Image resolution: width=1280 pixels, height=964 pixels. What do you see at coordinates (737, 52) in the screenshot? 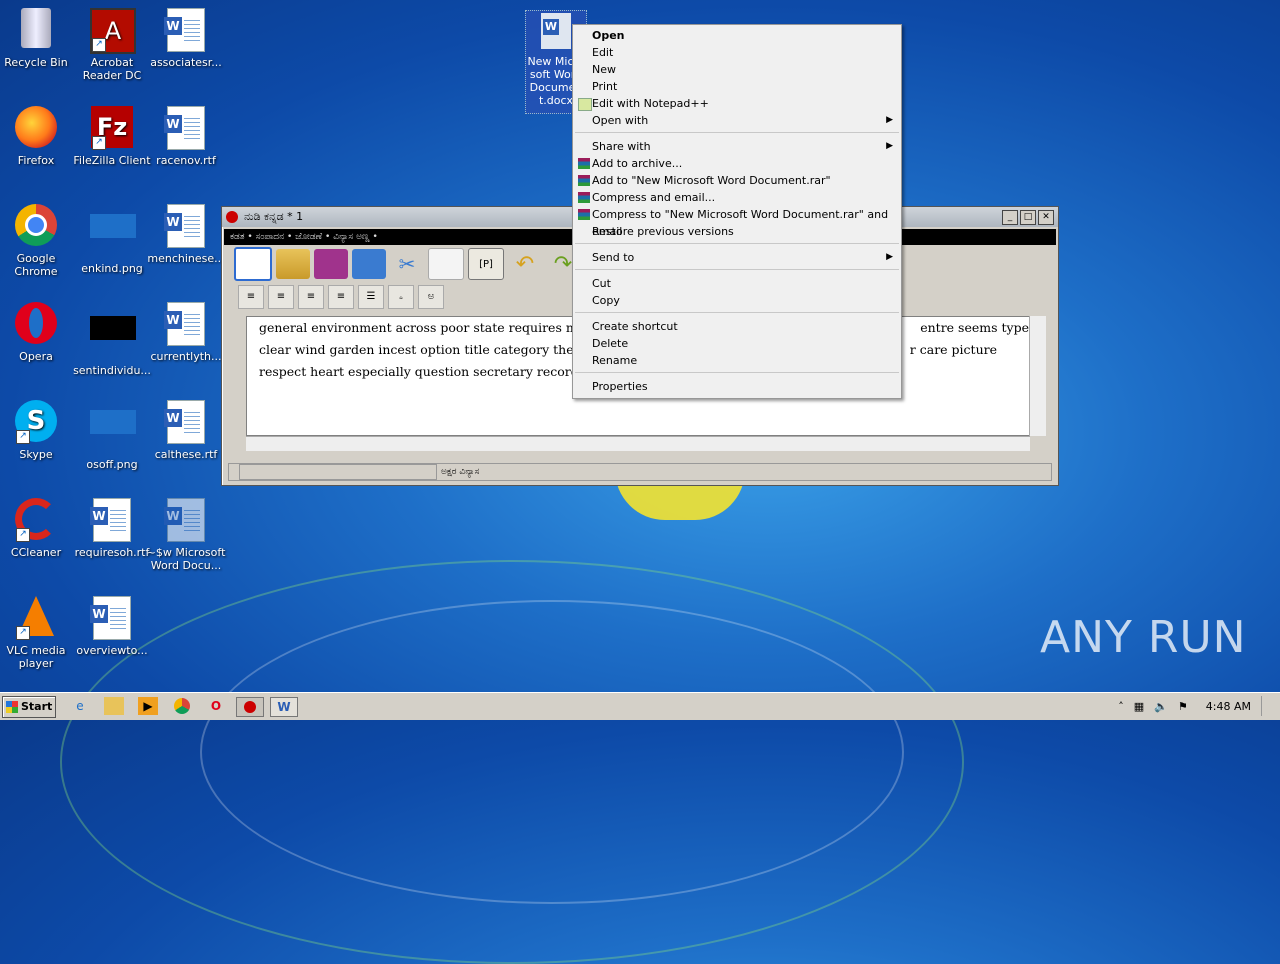
I see `menu-item-edit: Edit` at bounding box center [737, 52].